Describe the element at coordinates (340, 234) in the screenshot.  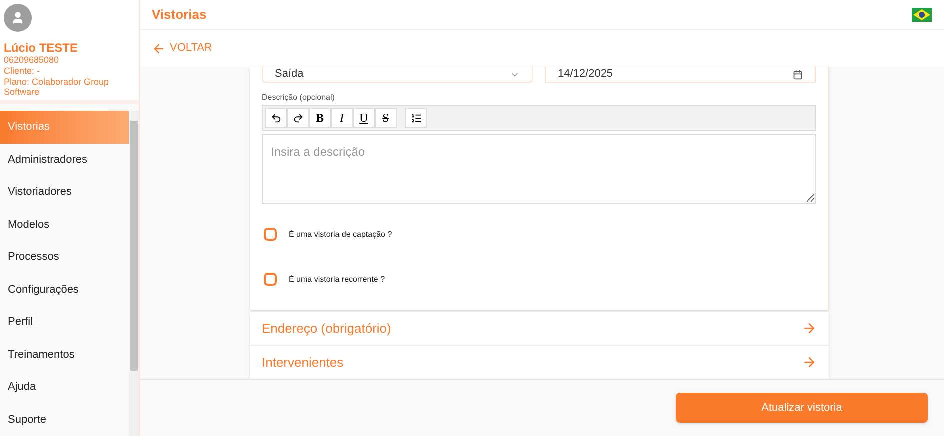
I see `checkbox-label: É uma vistoria de captação ?` at that location.